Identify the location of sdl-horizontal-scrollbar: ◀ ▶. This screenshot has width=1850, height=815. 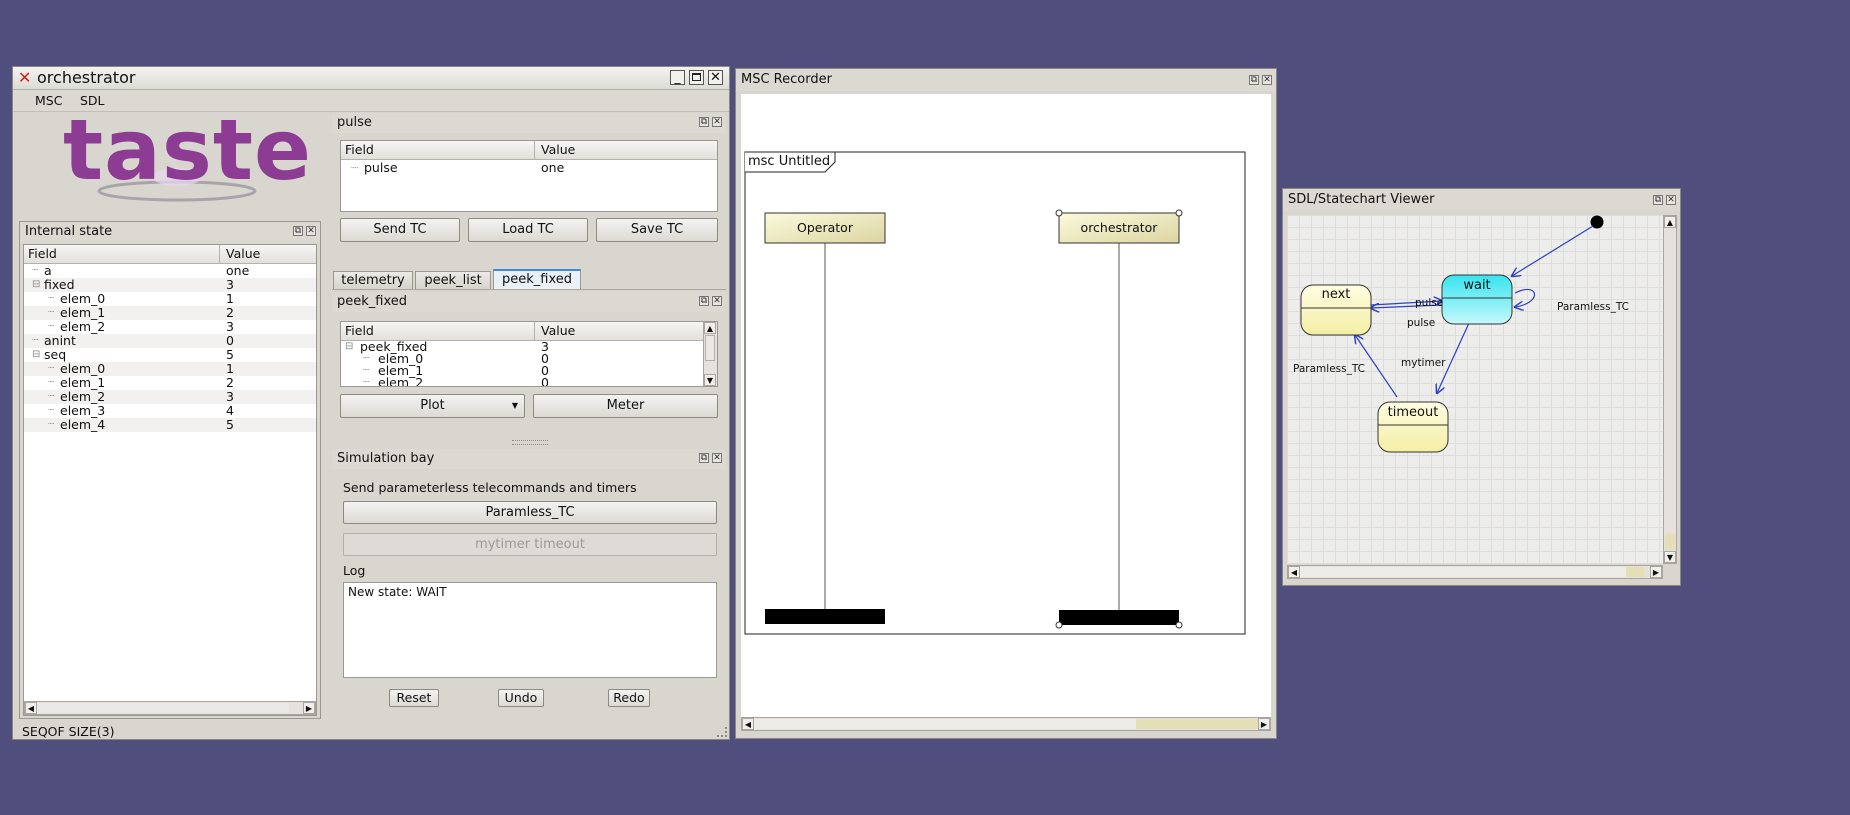
(1475, 572).